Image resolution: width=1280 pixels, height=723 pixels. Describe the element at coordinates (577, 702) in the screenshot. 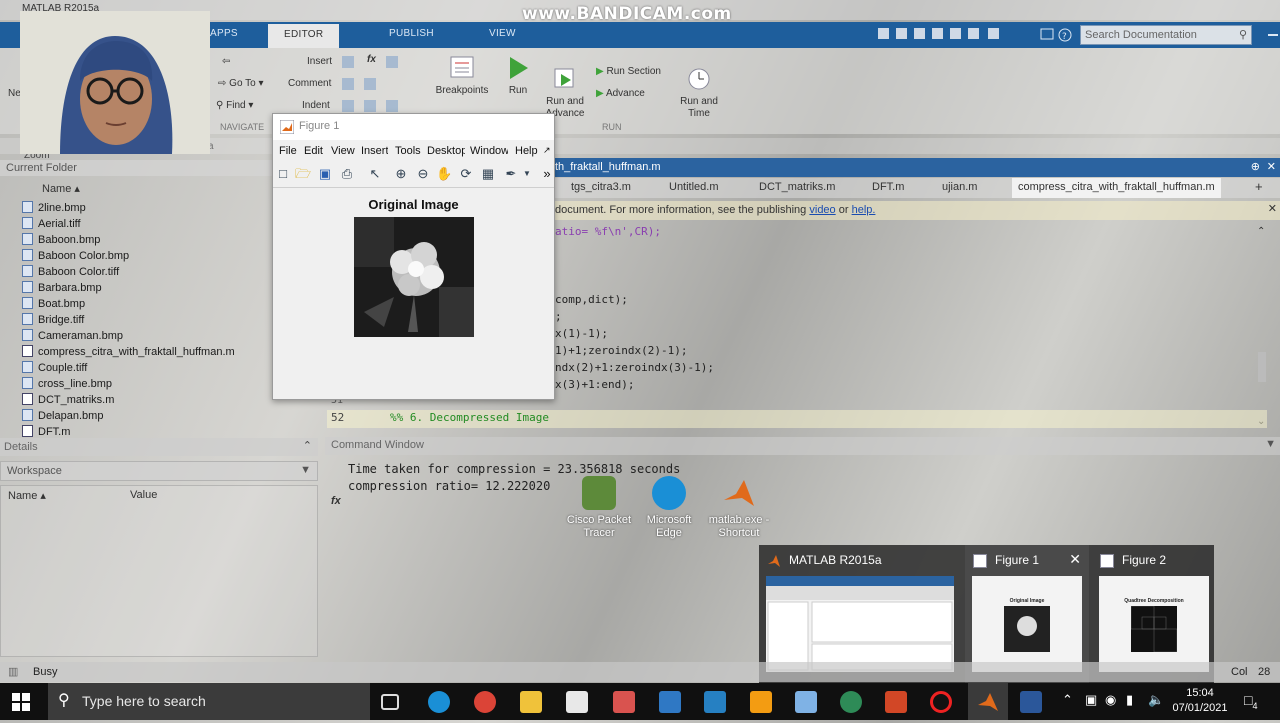

I see `store-icon` at that location.